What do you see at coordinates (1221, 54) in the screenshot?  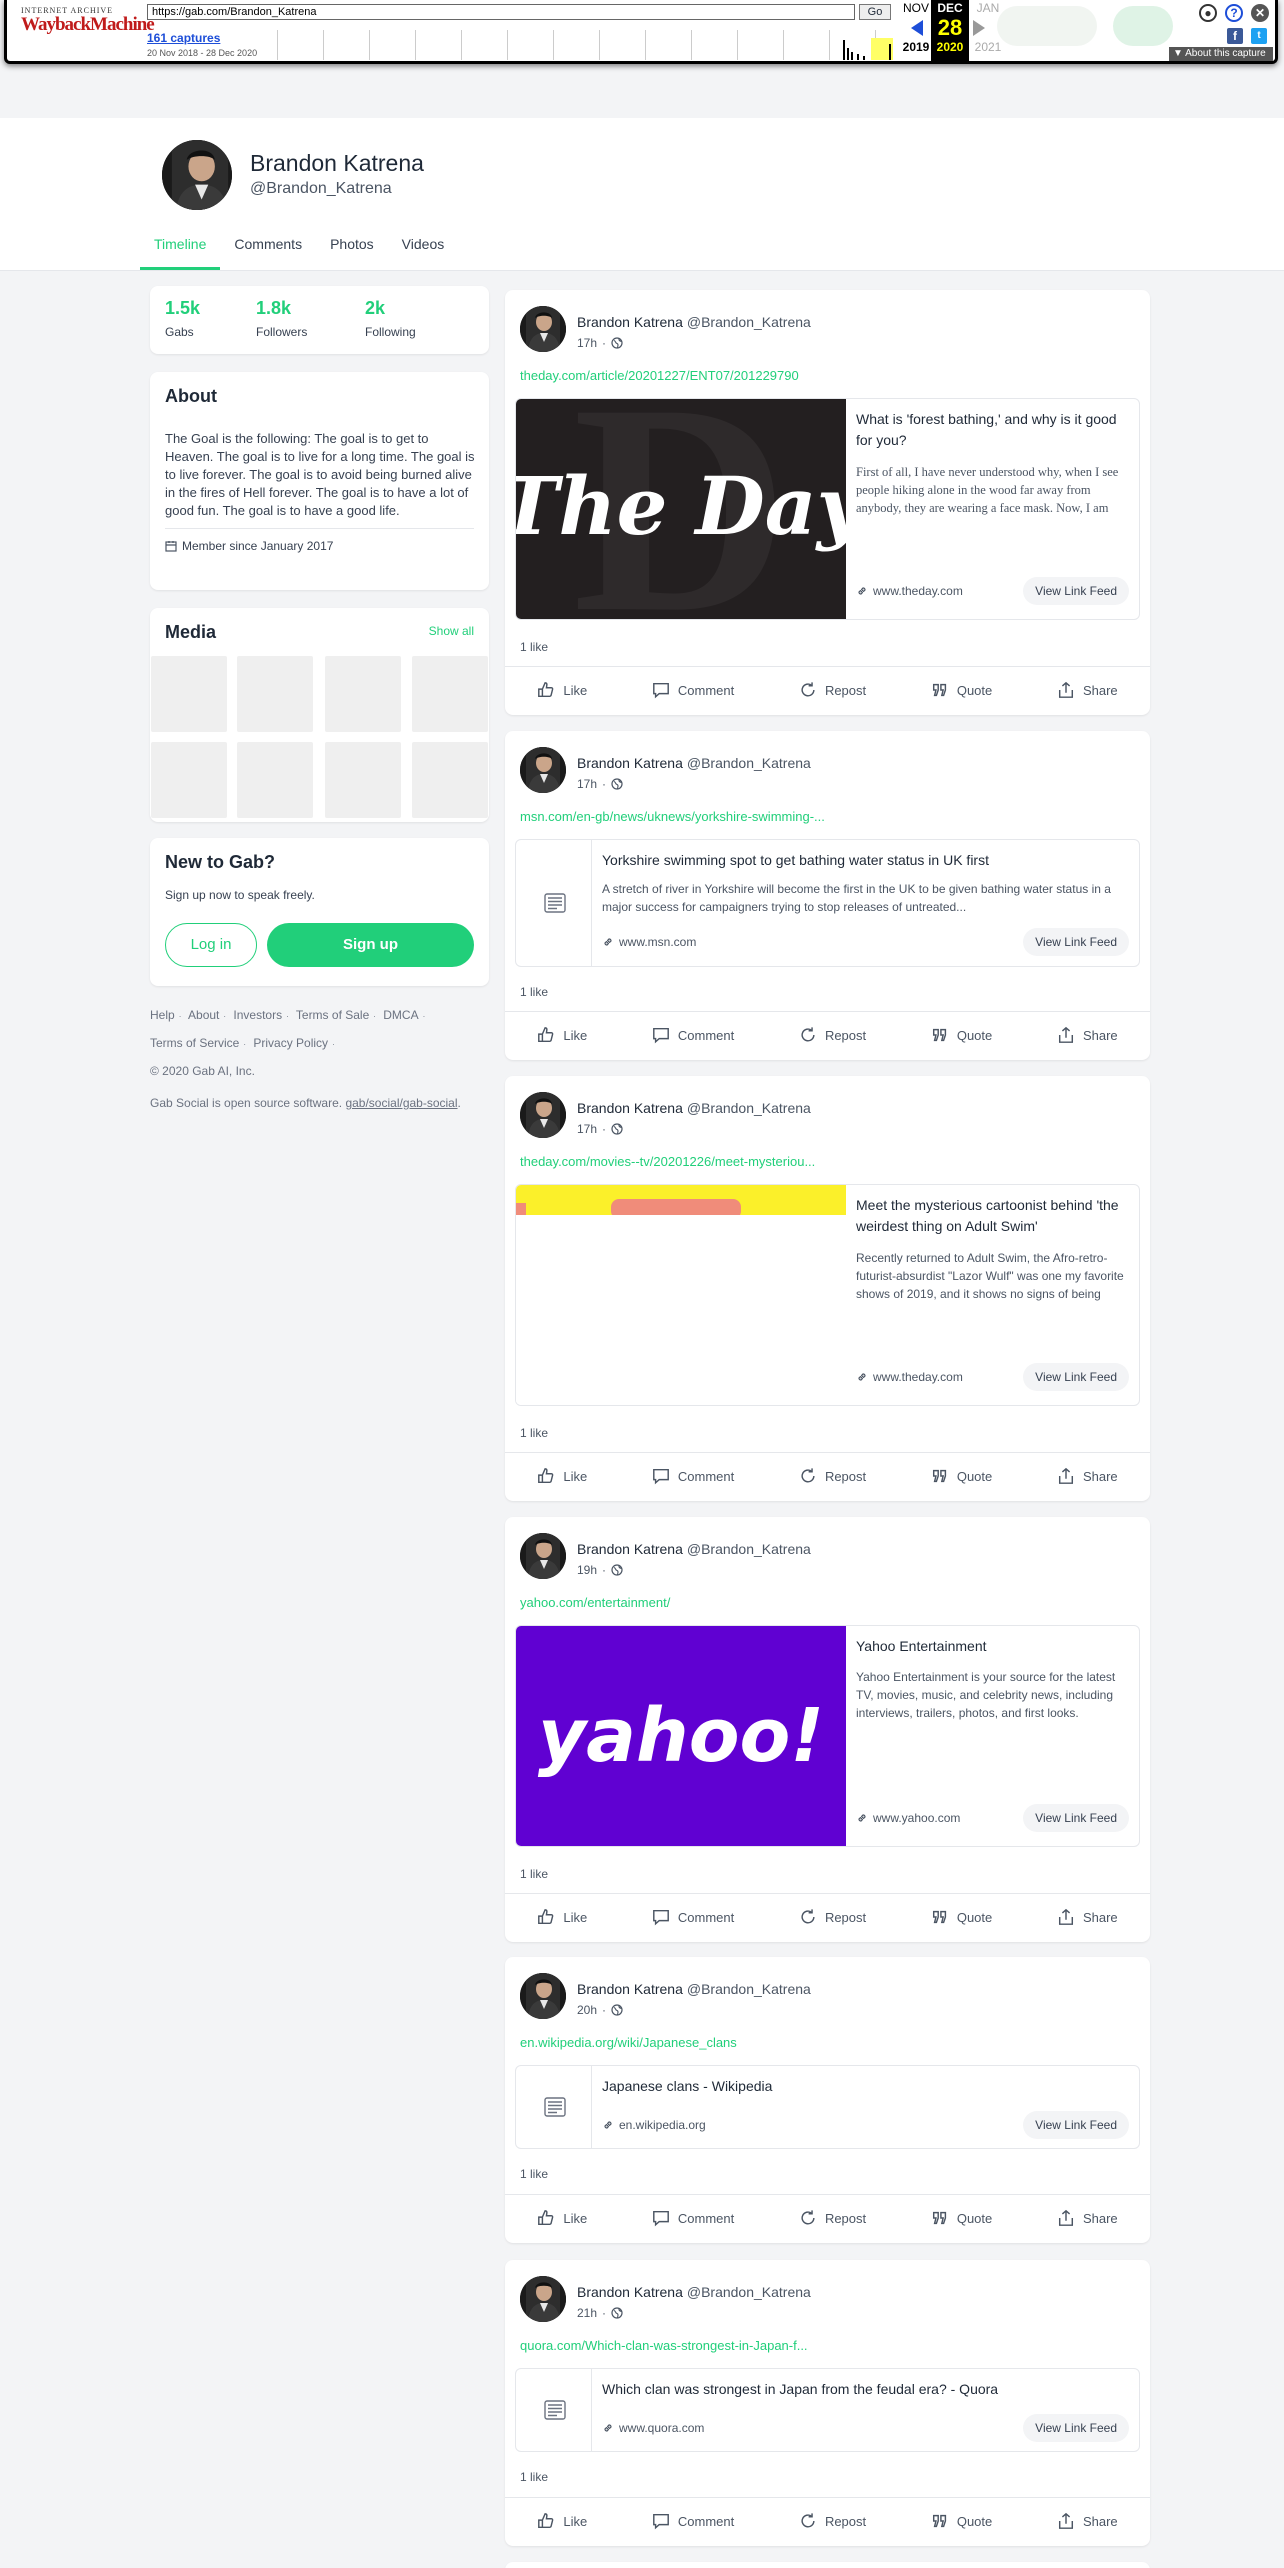 I see `wayback-about-capture: ▼ About this capture` at bounding box center [1221, 54].